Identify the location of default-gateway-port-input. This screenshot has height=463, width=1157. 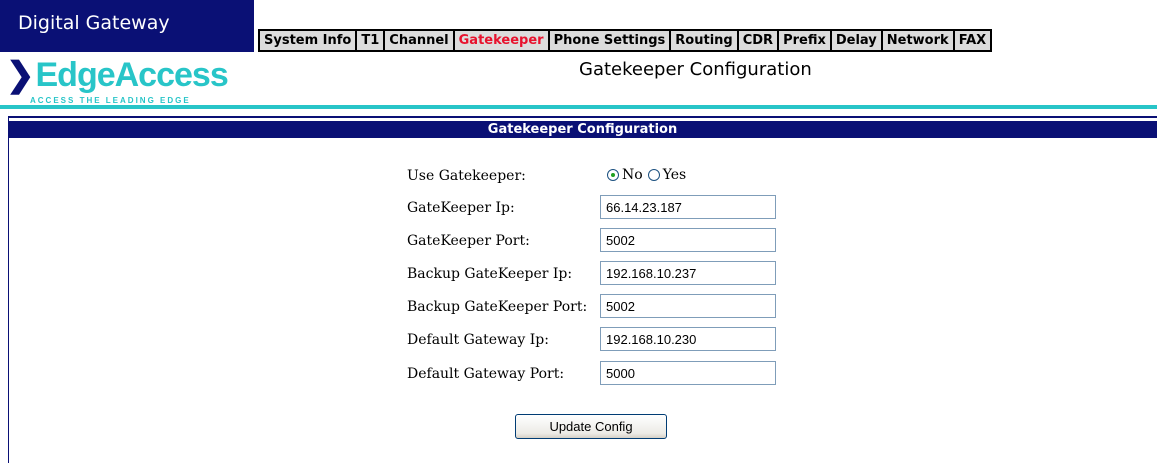
(688, 373).